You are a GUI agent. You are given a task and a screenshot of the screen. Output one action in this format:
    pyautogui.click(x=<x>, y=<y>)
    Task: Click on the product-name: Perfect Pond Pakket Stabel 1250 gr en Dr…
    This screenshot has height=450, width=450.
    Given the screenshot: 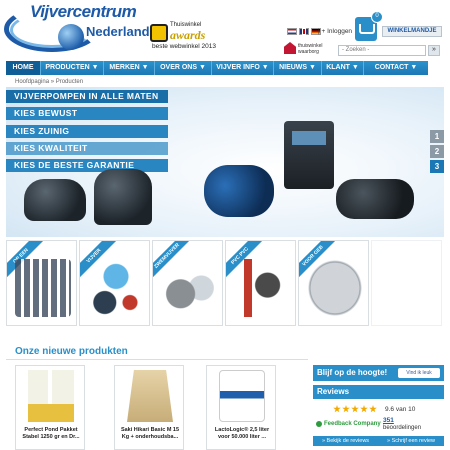 What is the action you would take?
    pyautogui.click(x=51, y=433)
    